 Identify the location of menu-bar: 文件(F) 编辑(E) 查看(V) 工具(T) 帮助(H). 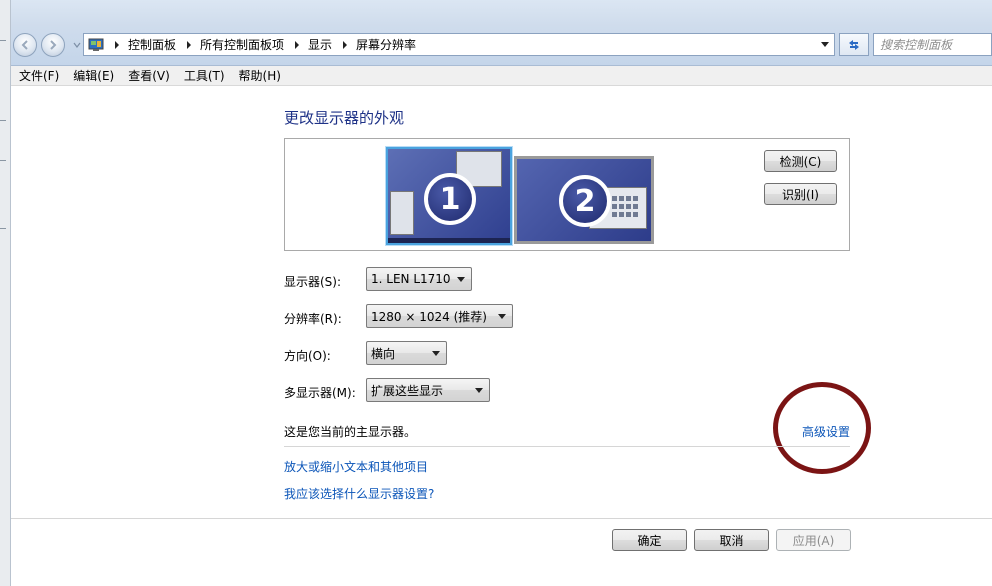
(501, 76).